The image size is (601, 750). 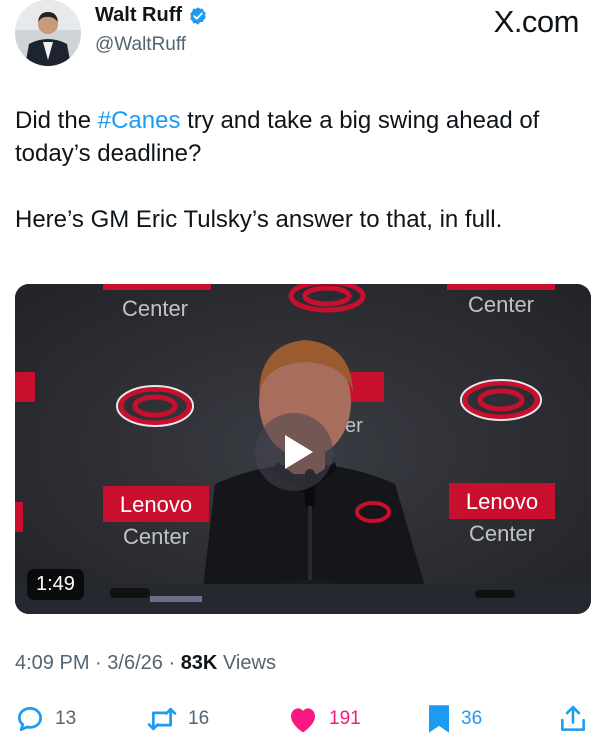 I want to click on repost-count: 16, so click(x=199, y=718).